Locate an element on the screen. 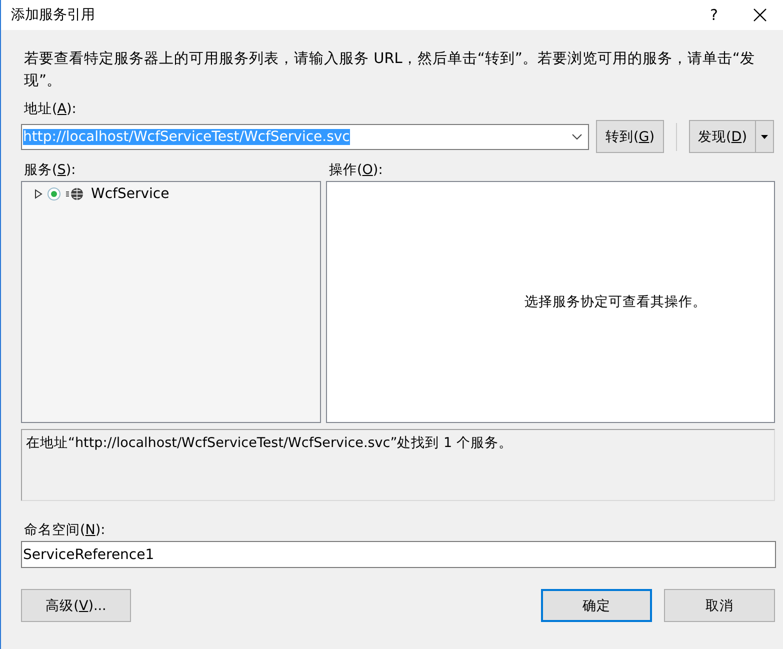 The image size is (783, 649). instructions-text: 若要查看特定服务器上的可用服务列表，请输入服务 URL，然后单击“转到”。若要浏览可用的服务，请单击“发现”。 is located at coordinates (390, 70).